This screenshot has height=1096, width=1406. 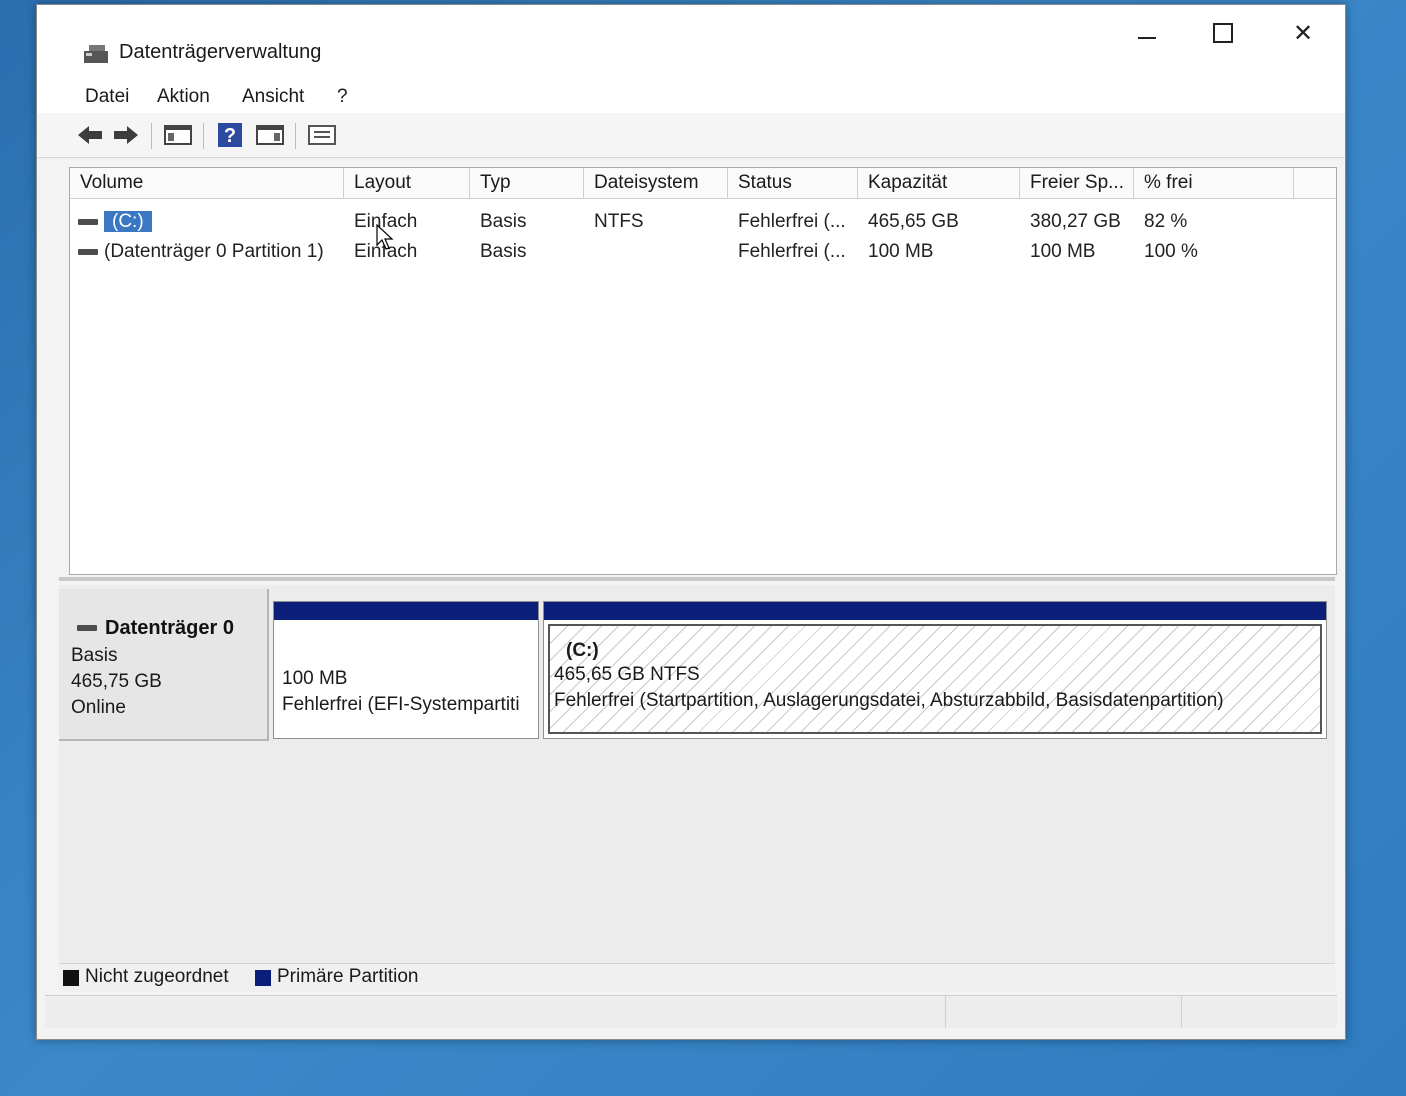 I want to click on maximize-button, so click(x=1223, y=33).